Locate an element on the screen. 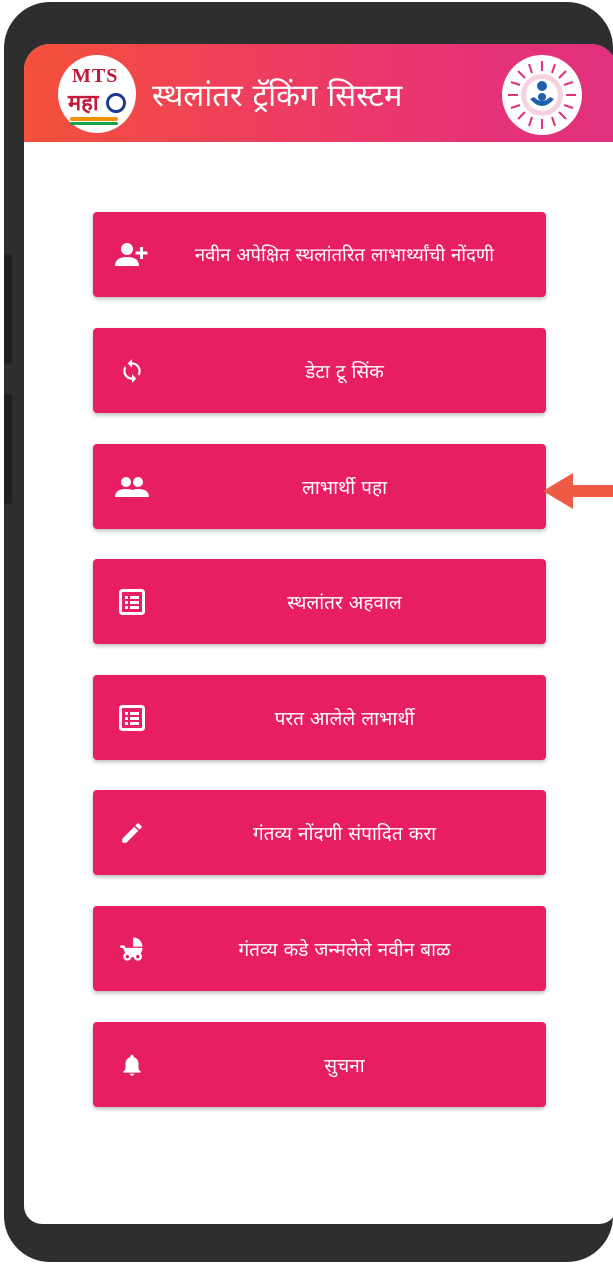 The height and width of the screenshot is (1264, 613). migration-report-button: स्थलांतर अहवाल is located at coordinates (319, 601).